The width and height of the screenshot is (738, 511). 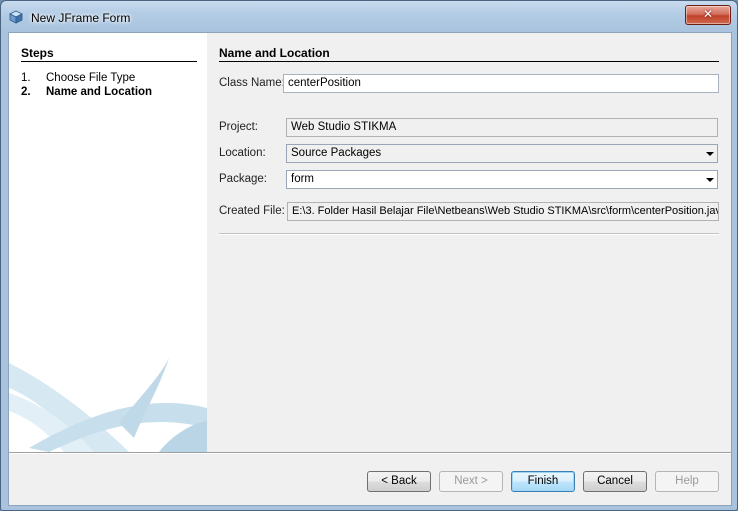 What do you see at coordinates (274, 53) in the screenshot?
I see `panel-heading: Name and Location` at bounding box center [274, 53].